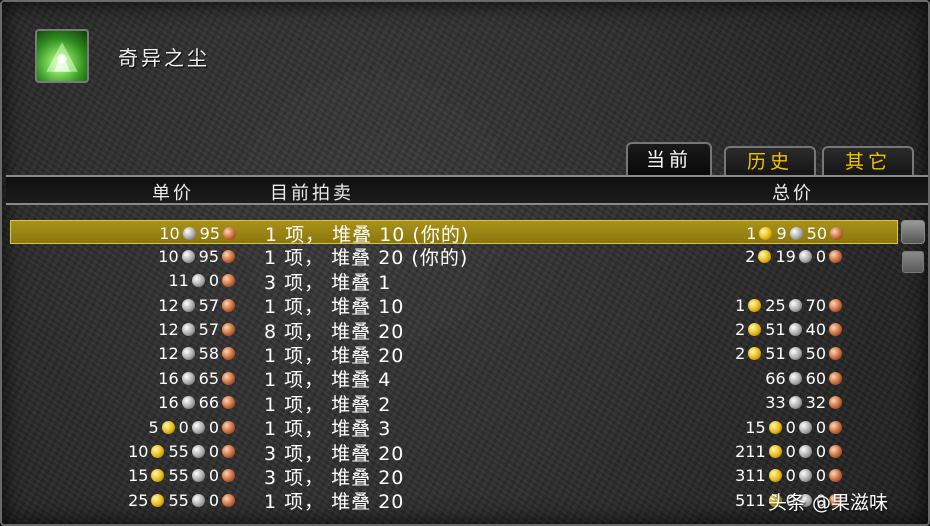 The height and width of the screenshot is (526, 930). I want to click on unit-price: 12 57, so click(152, 305).